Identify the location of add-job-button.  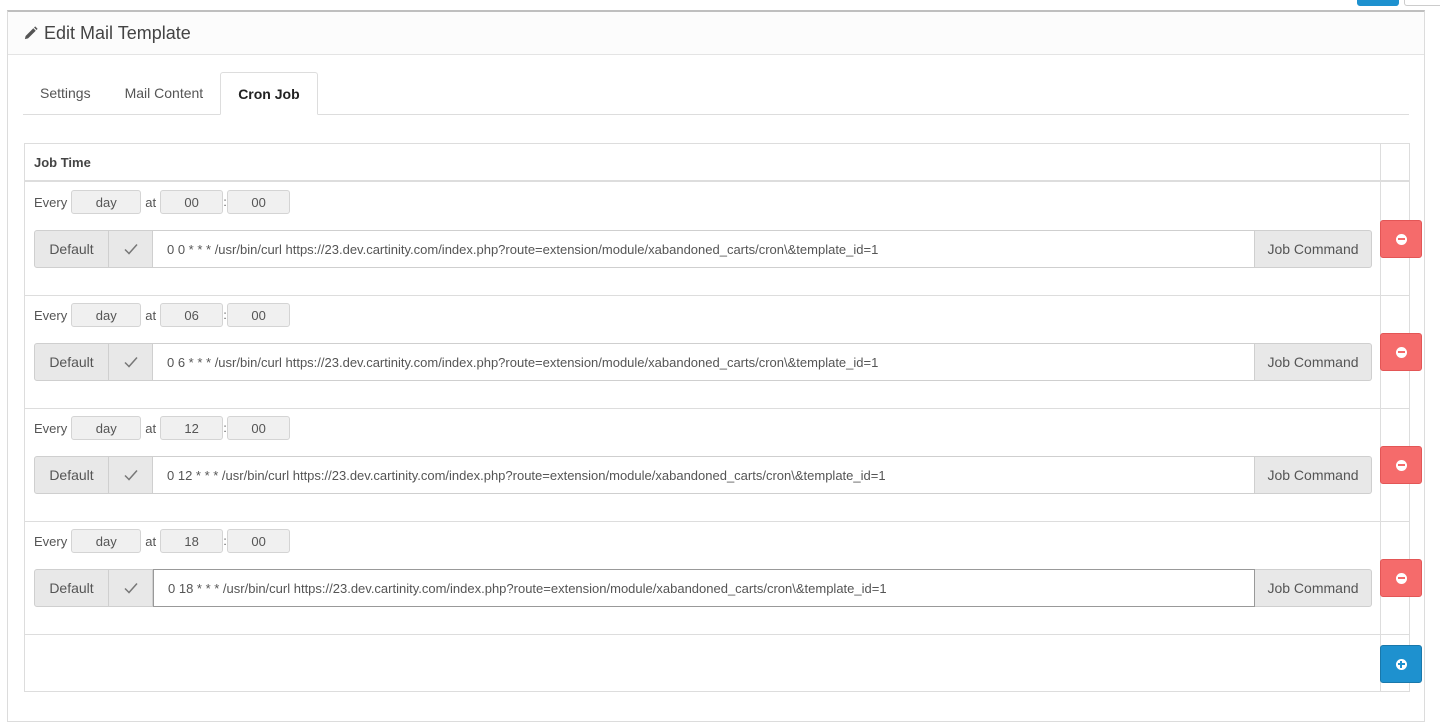
(1401, 664).